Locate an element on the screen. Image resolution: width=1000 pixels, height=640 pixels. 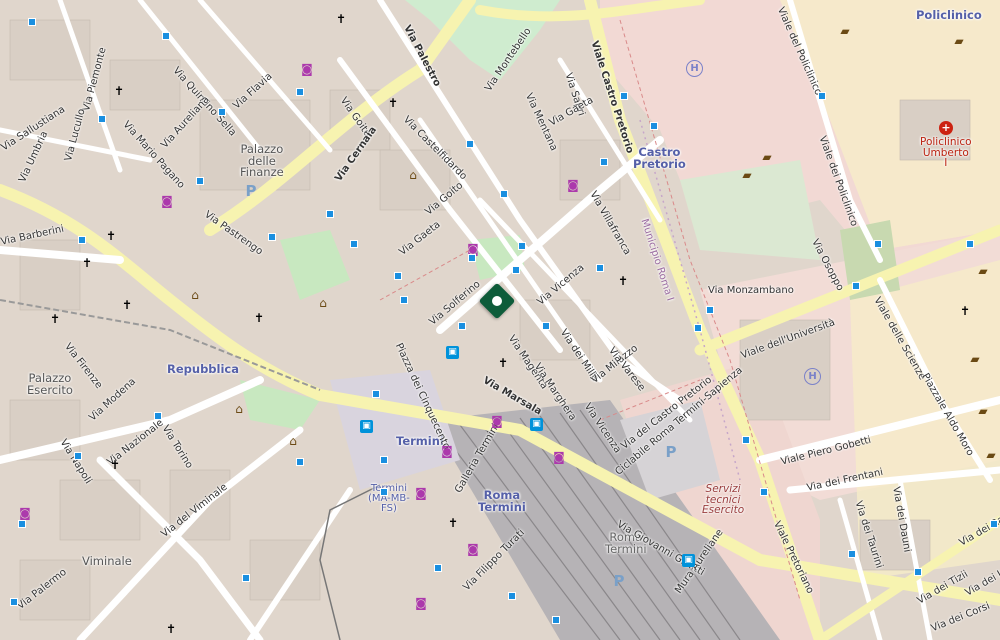
place-label-servizi-tecnici: Servizi tecnici Esercito is located at coordinates (723, 499).